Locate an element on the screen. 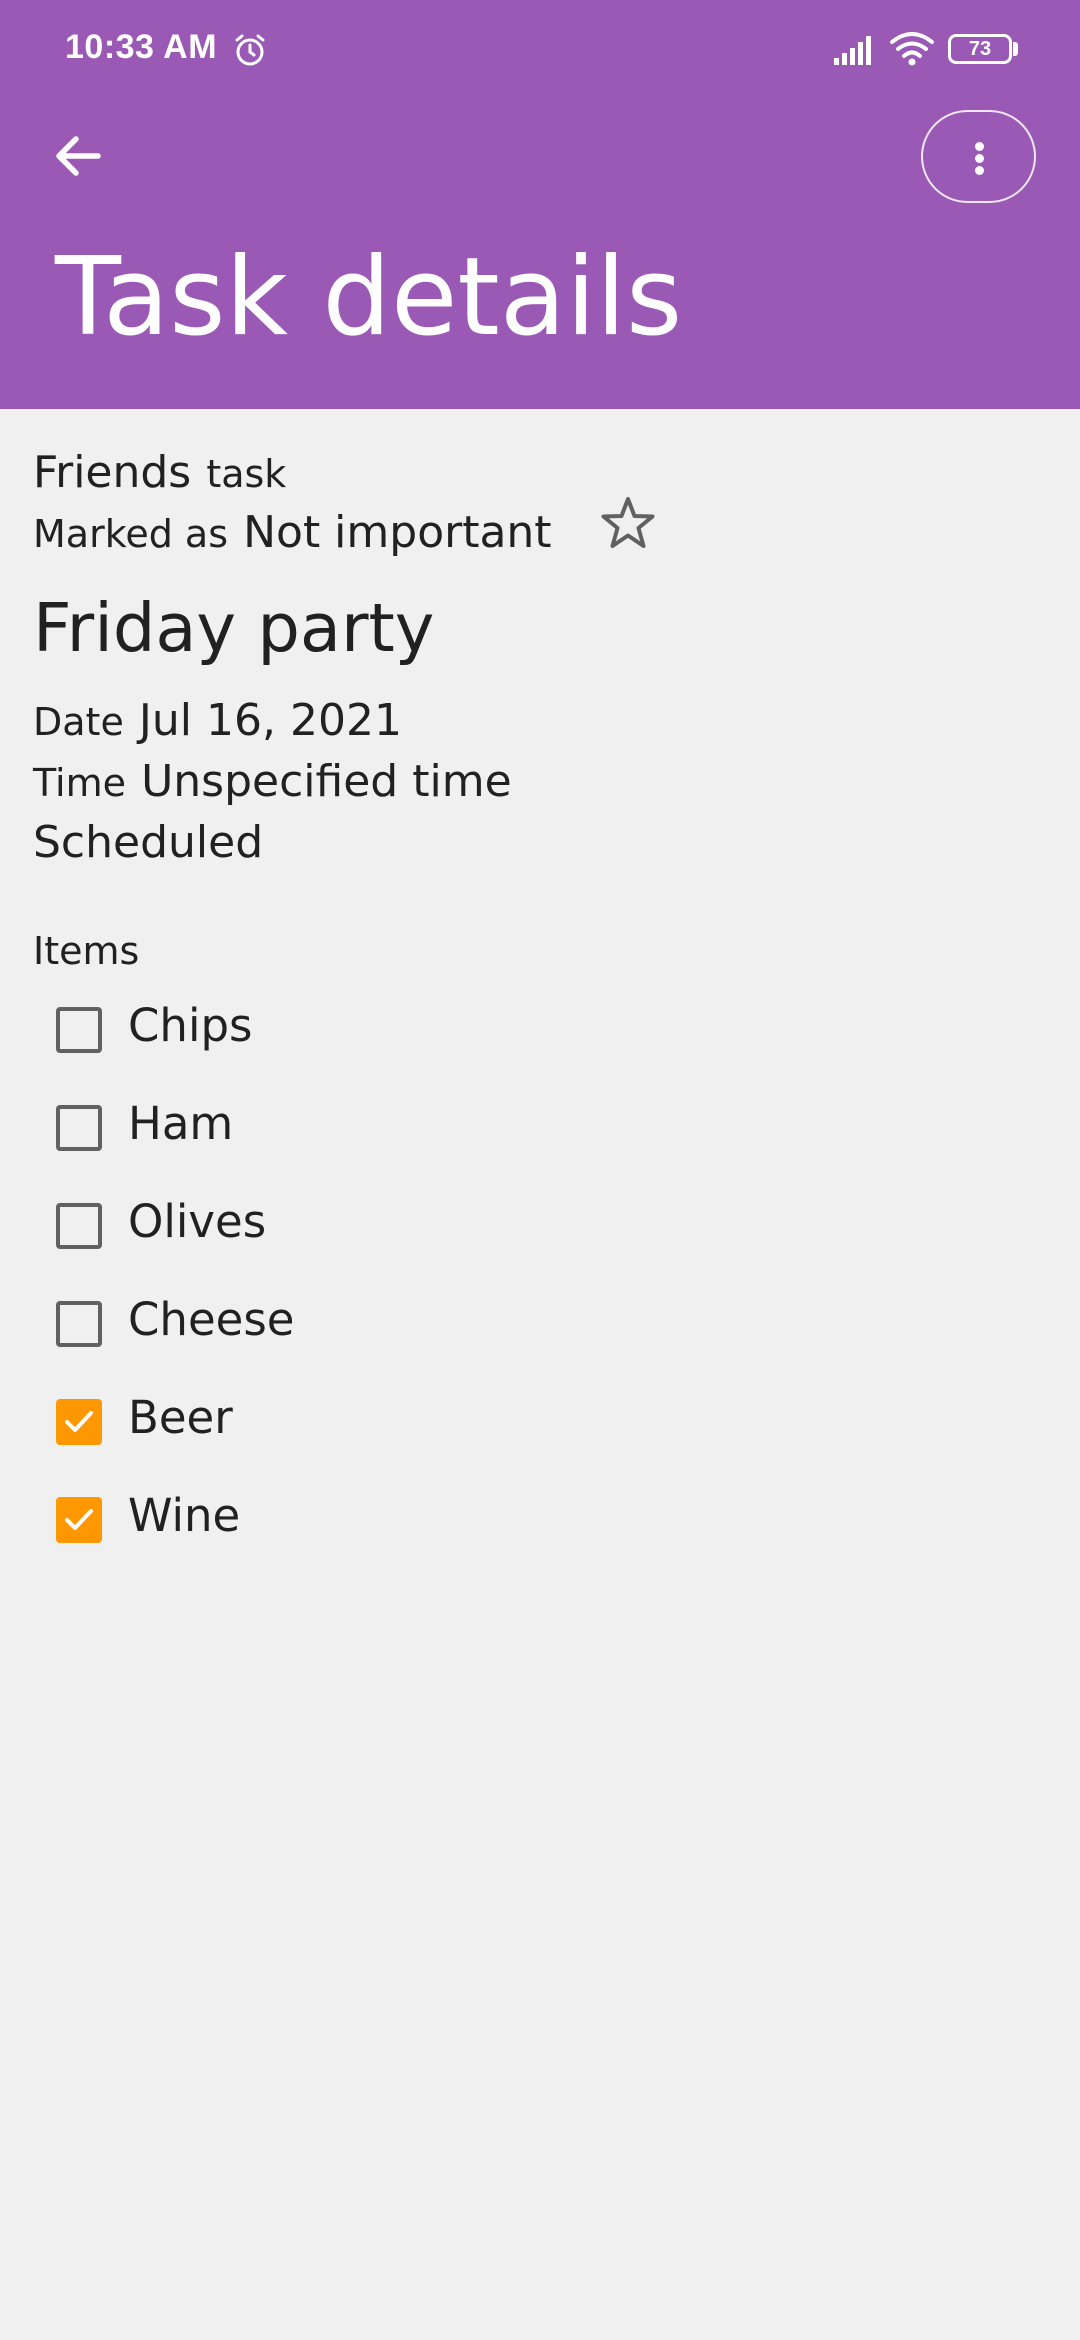 The image size is (1080, 2340). task-status: Scheduled is located at coordinates (148, 842).